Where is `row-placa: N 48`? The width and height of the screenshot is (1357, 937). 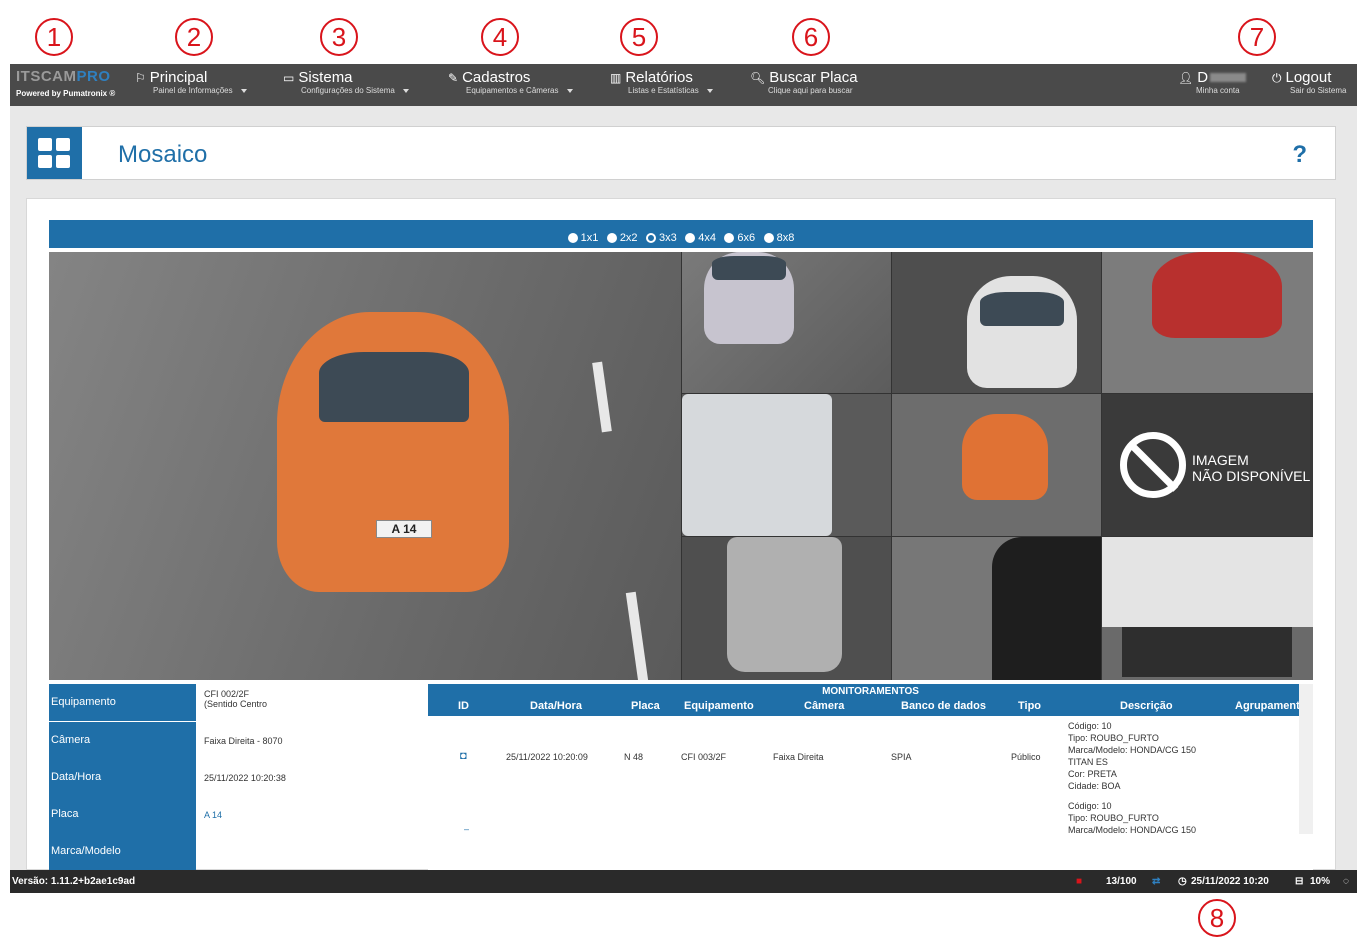
row-placa: N 48 is located at coordinates (634, 757).